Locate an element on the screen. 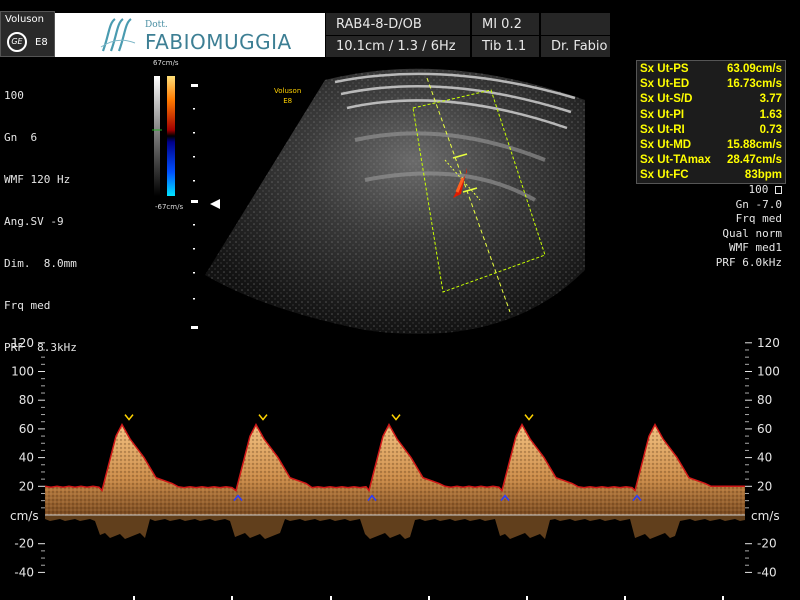  measurement-value: 16.73cm/s is located at coordinates (754, 84).